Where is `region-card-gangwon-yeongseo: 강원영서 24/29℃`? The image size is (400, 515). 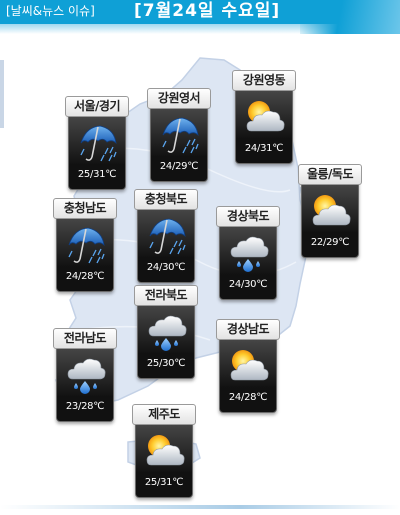
region-card-gangwon-yeongseo: 강원영서 24/29℃ is located at coordinates (179, 135).